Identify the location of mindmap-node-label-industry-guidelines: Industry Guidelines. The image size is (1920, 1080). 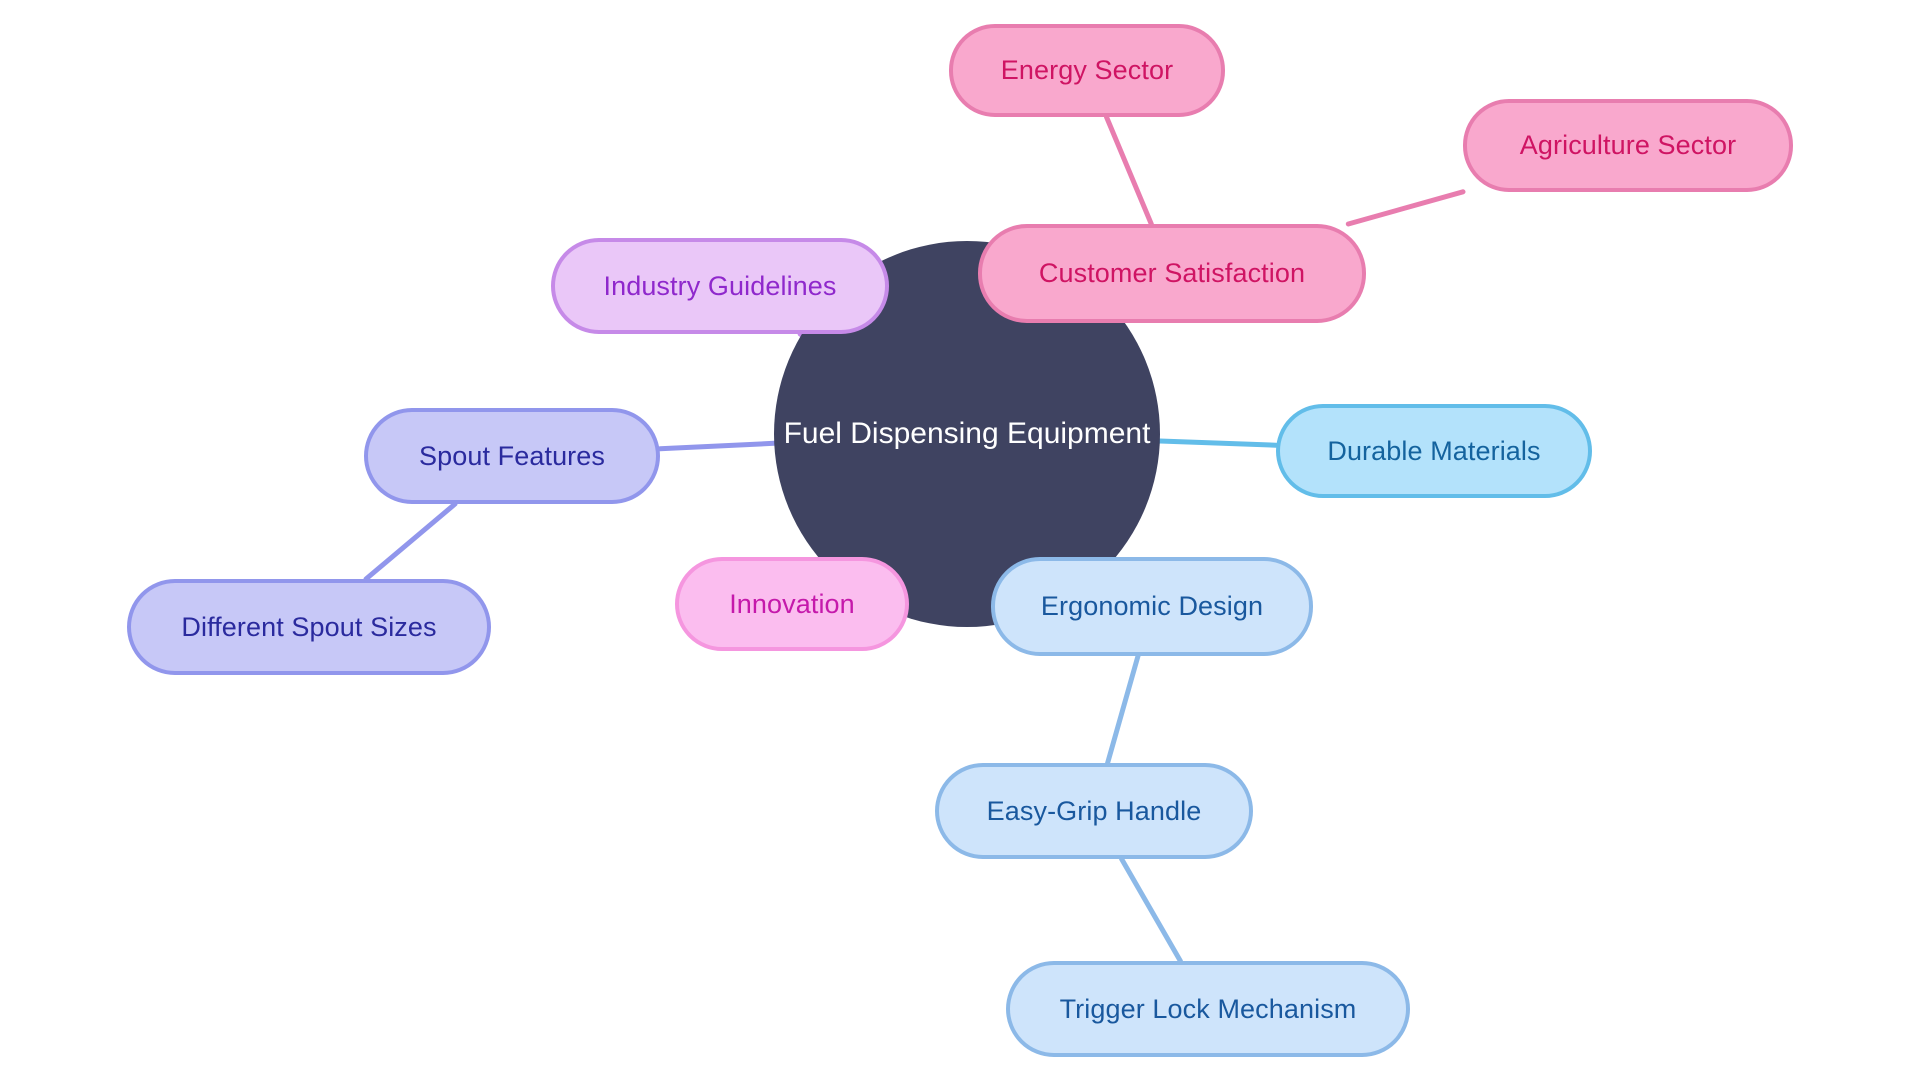
(720, 285).